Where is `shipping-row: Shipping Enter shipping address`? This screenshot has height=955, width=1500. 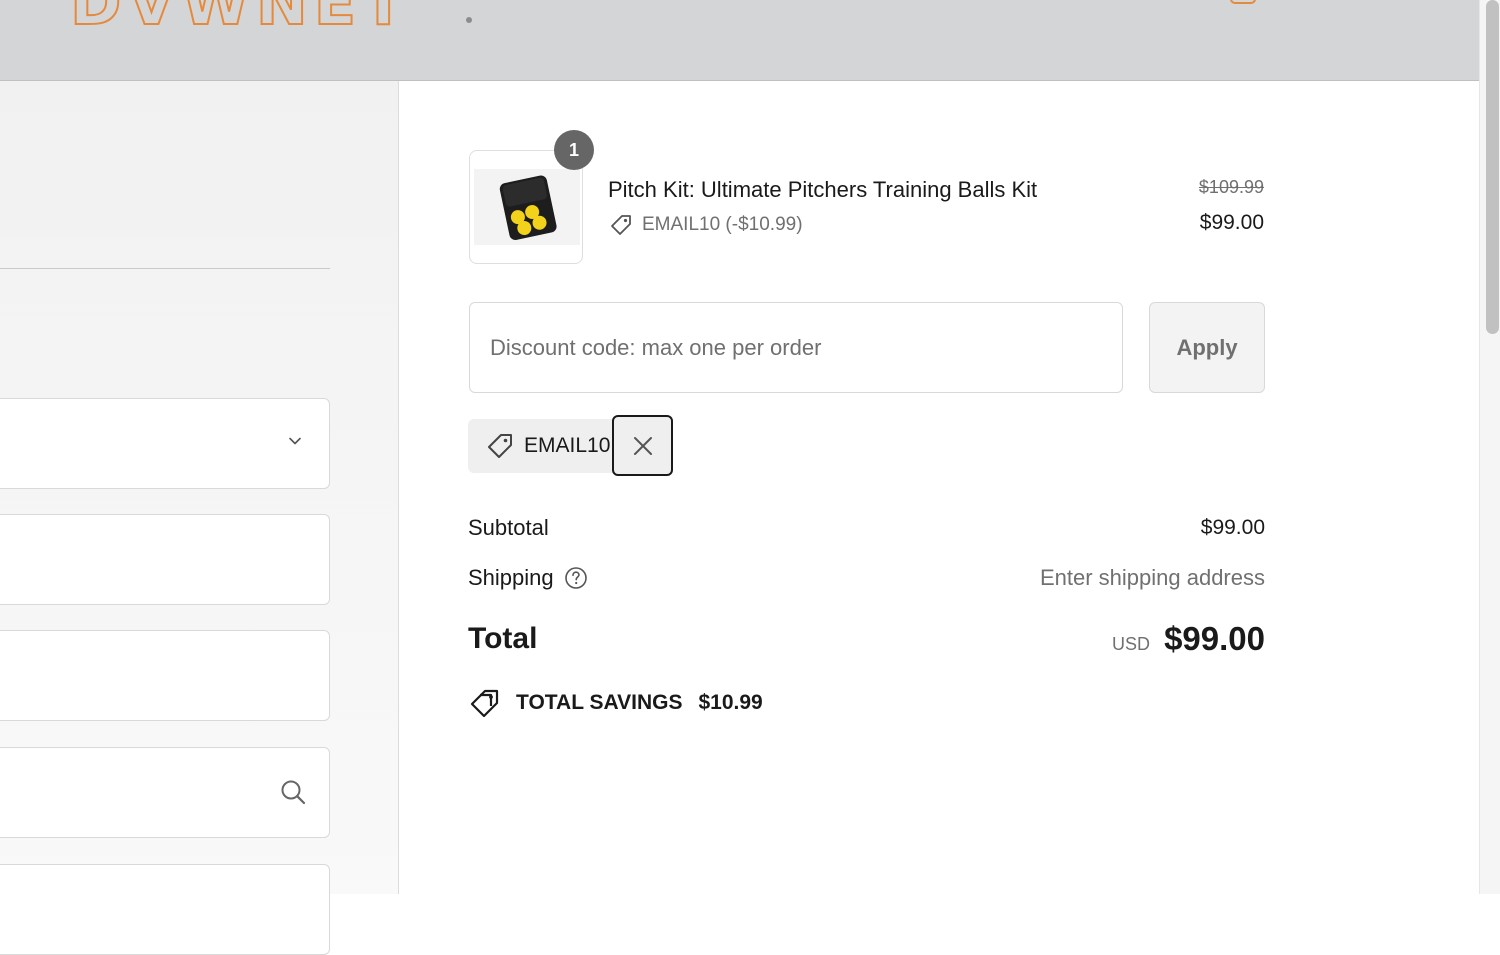
shipping-row: Shipping Enter shipping address is located at coordinates (866, 578).